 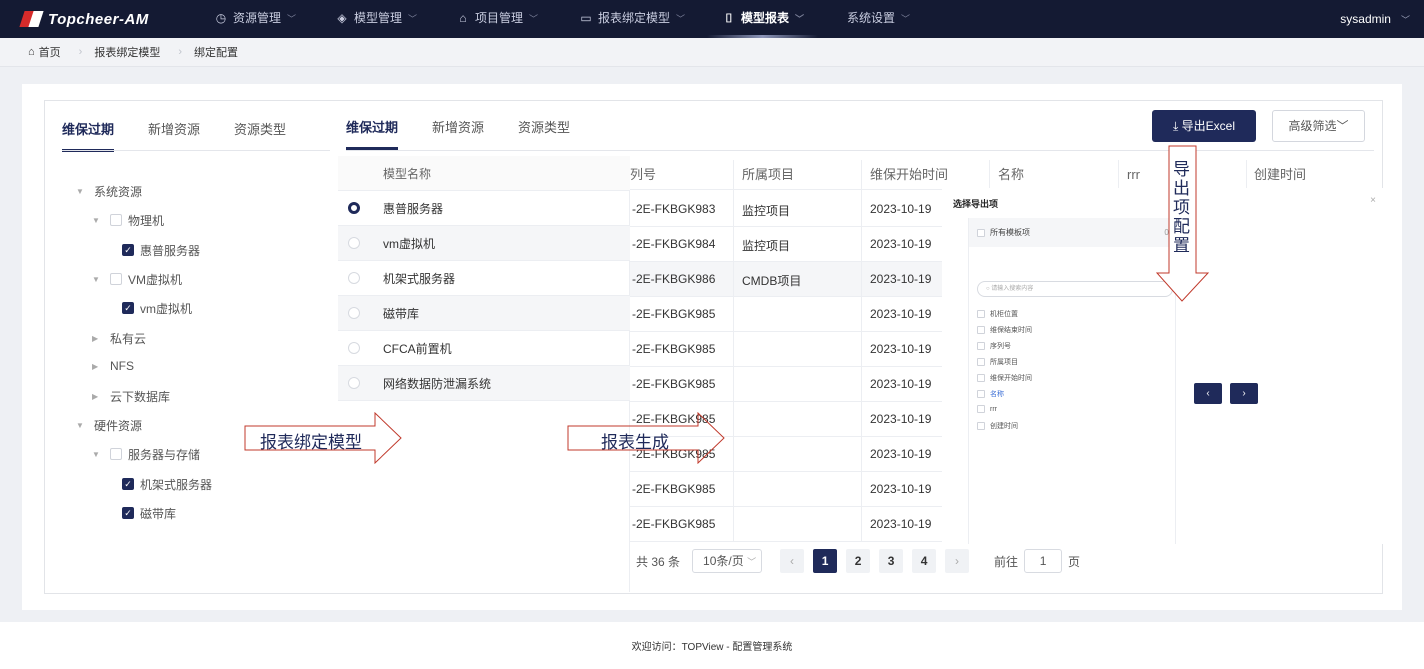 I want to click on next-page-button: ›, so click(x=957, y=561).